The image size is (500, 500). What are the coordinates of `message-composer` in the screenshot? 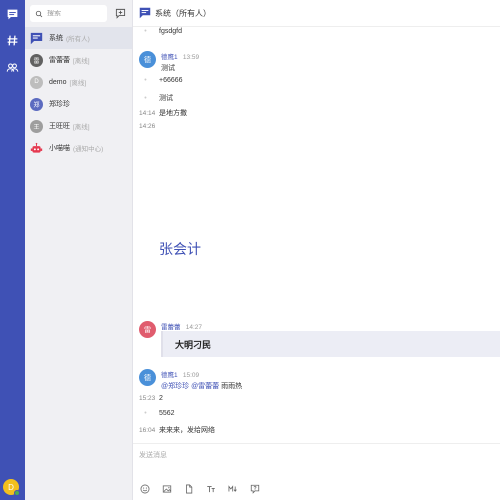 It's located at (316, 471).